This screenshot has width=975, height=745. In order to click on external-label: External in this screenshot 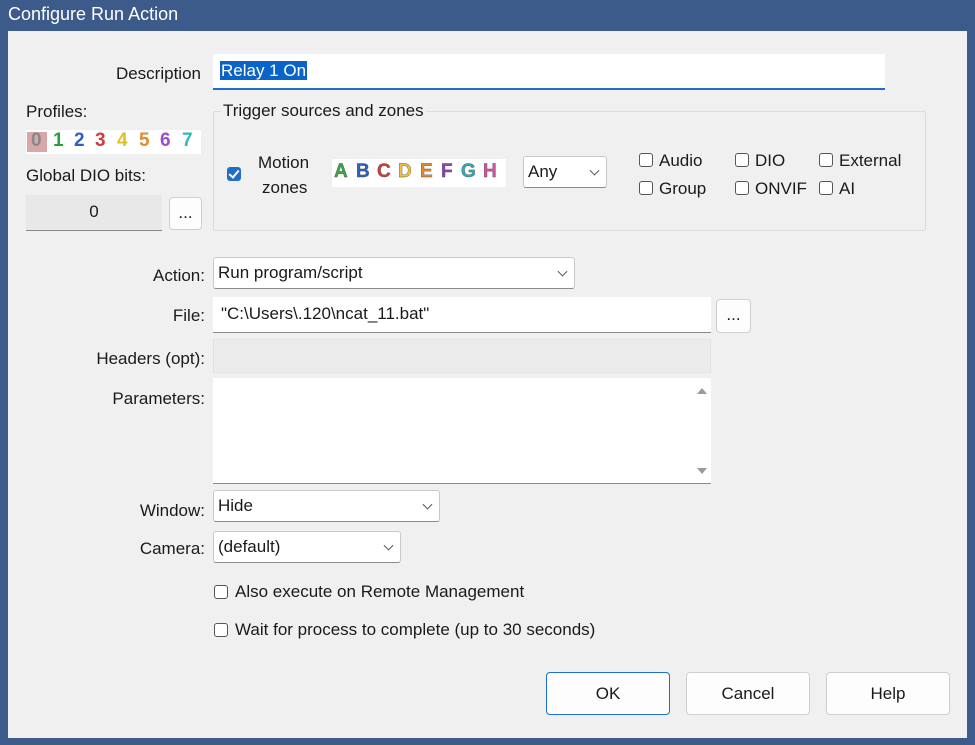, I will do `click(870, 160)`.